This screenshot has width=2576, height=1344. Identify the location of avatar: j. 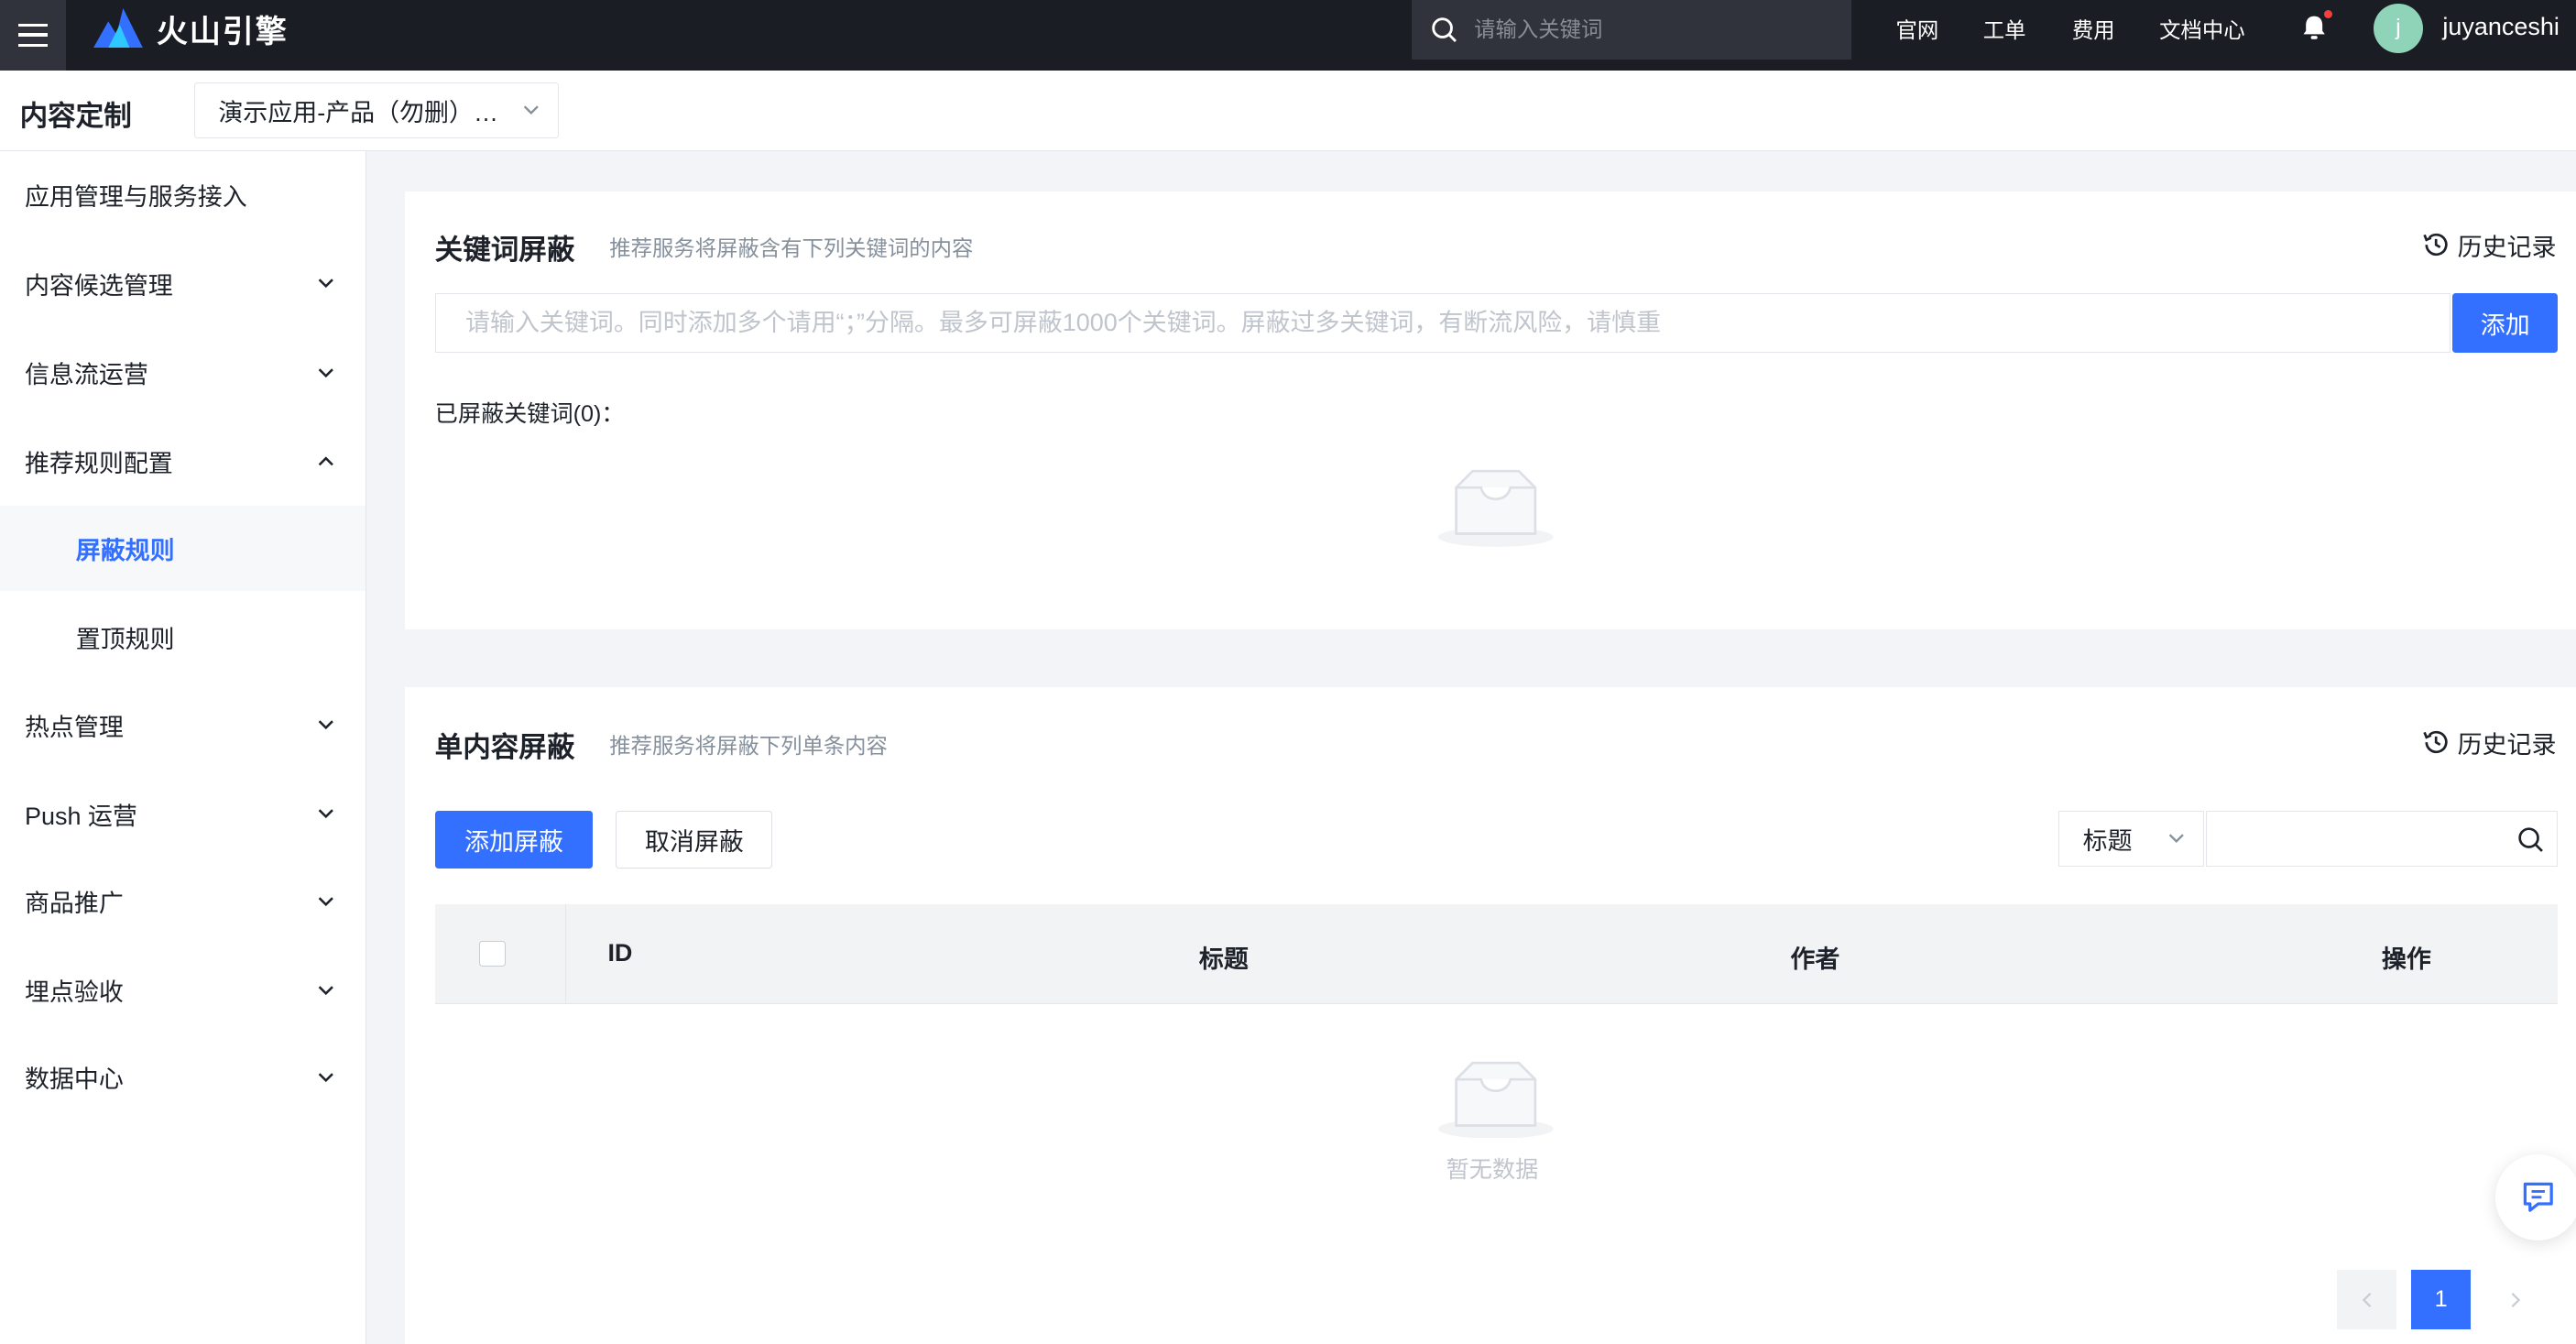
(2398, 28).